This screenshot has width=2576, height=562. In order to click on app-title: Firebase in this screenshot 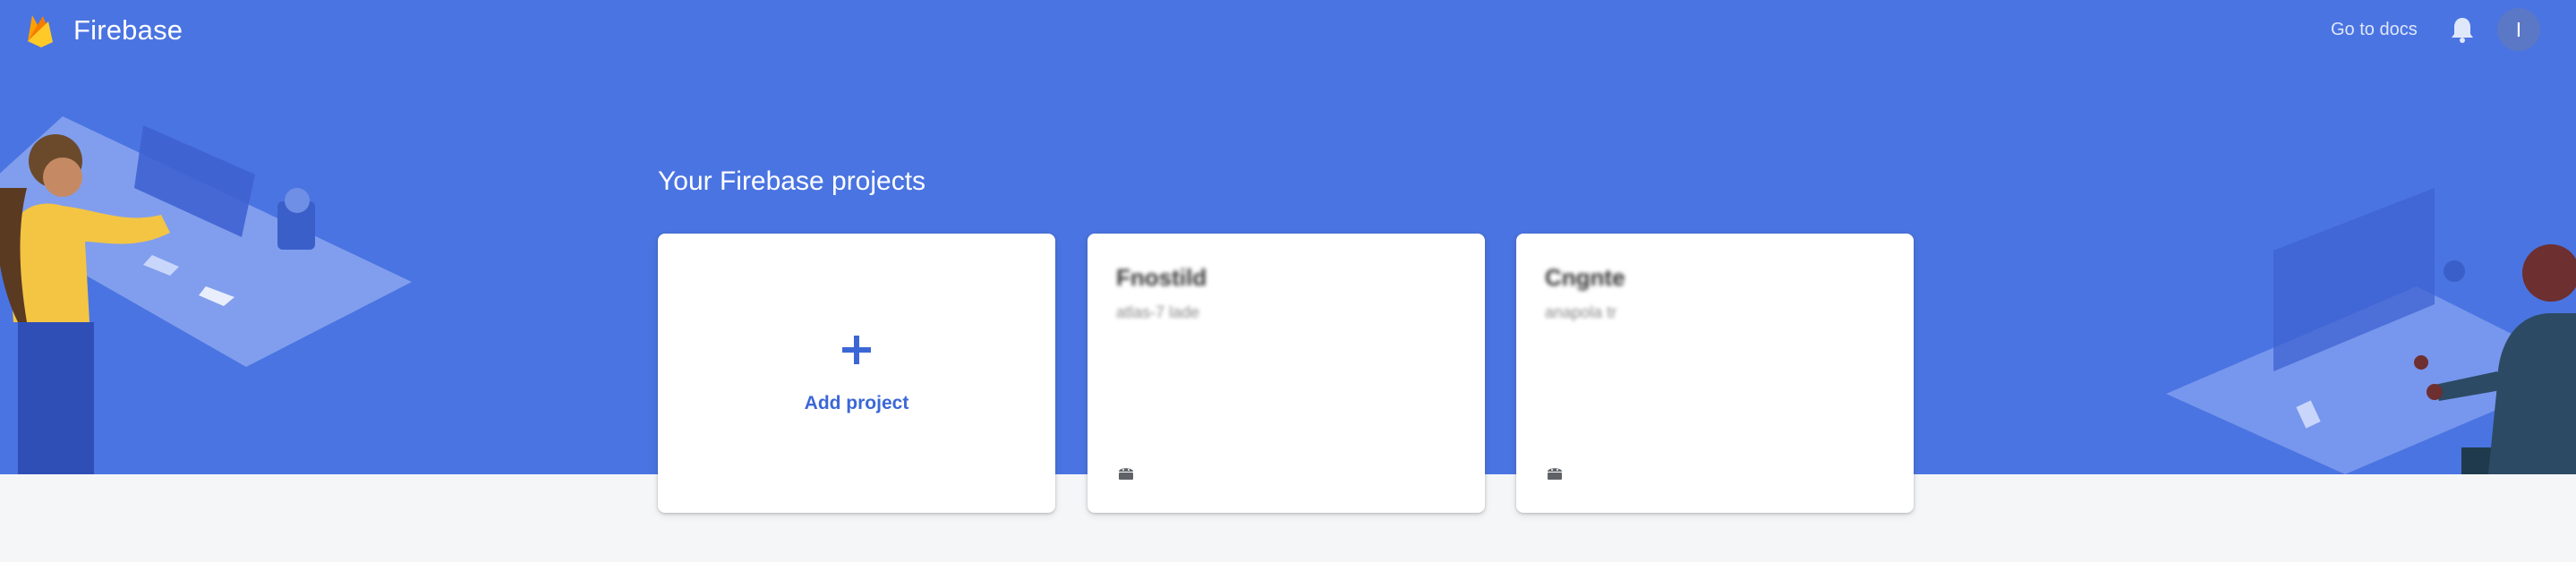, I will do `click(128, 30)`.